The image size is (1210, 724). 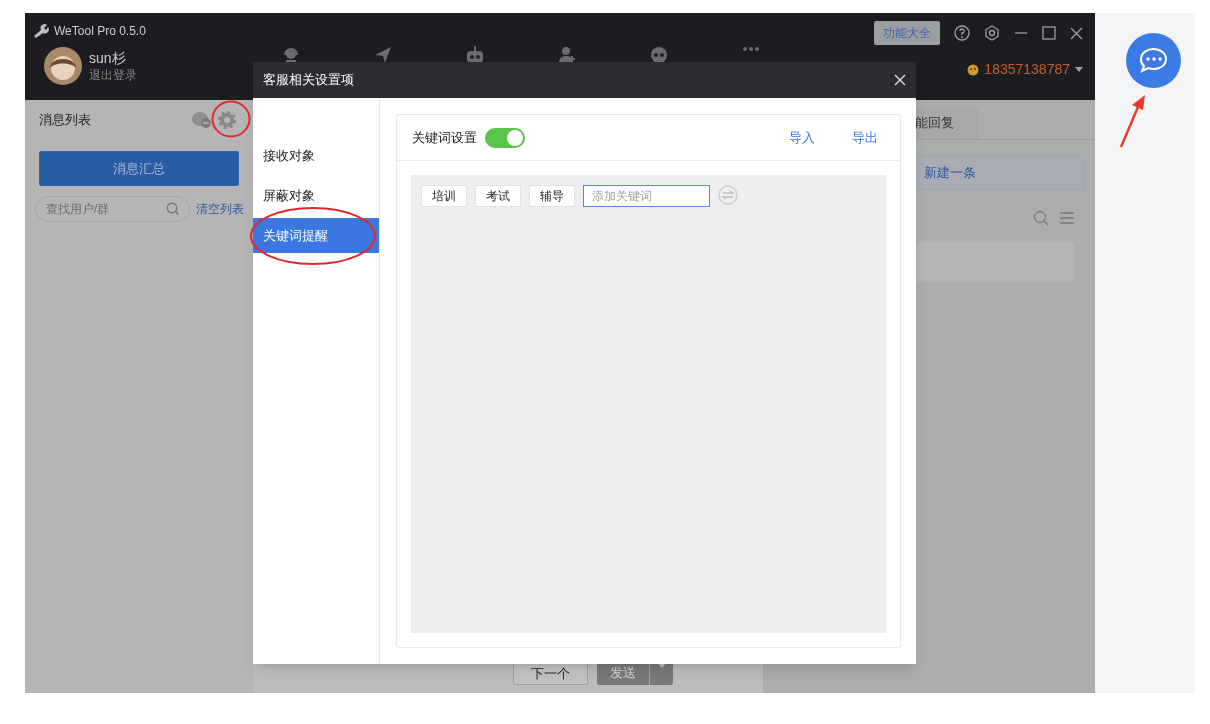 I want to click on robot-icon, so click(x=475, y=55).